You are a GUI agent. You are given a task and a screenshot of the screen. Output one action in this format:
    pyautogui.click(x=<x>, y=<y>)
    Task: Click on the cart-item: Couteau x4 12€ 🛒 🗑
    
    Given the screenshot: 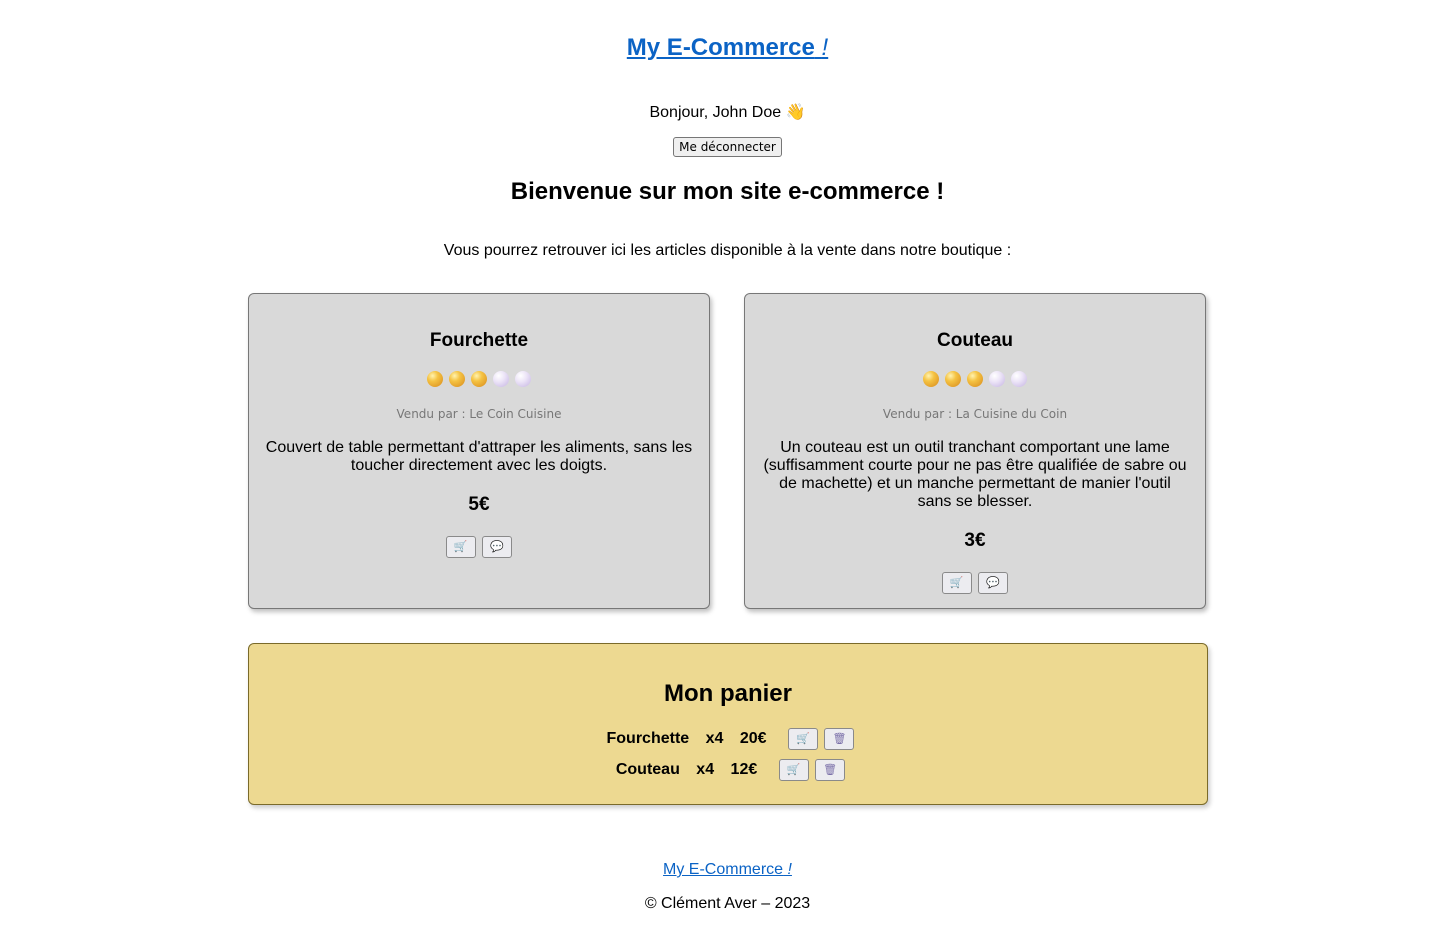 What is the action you would take?
    pyautogui.click(x=728, y=770)
    